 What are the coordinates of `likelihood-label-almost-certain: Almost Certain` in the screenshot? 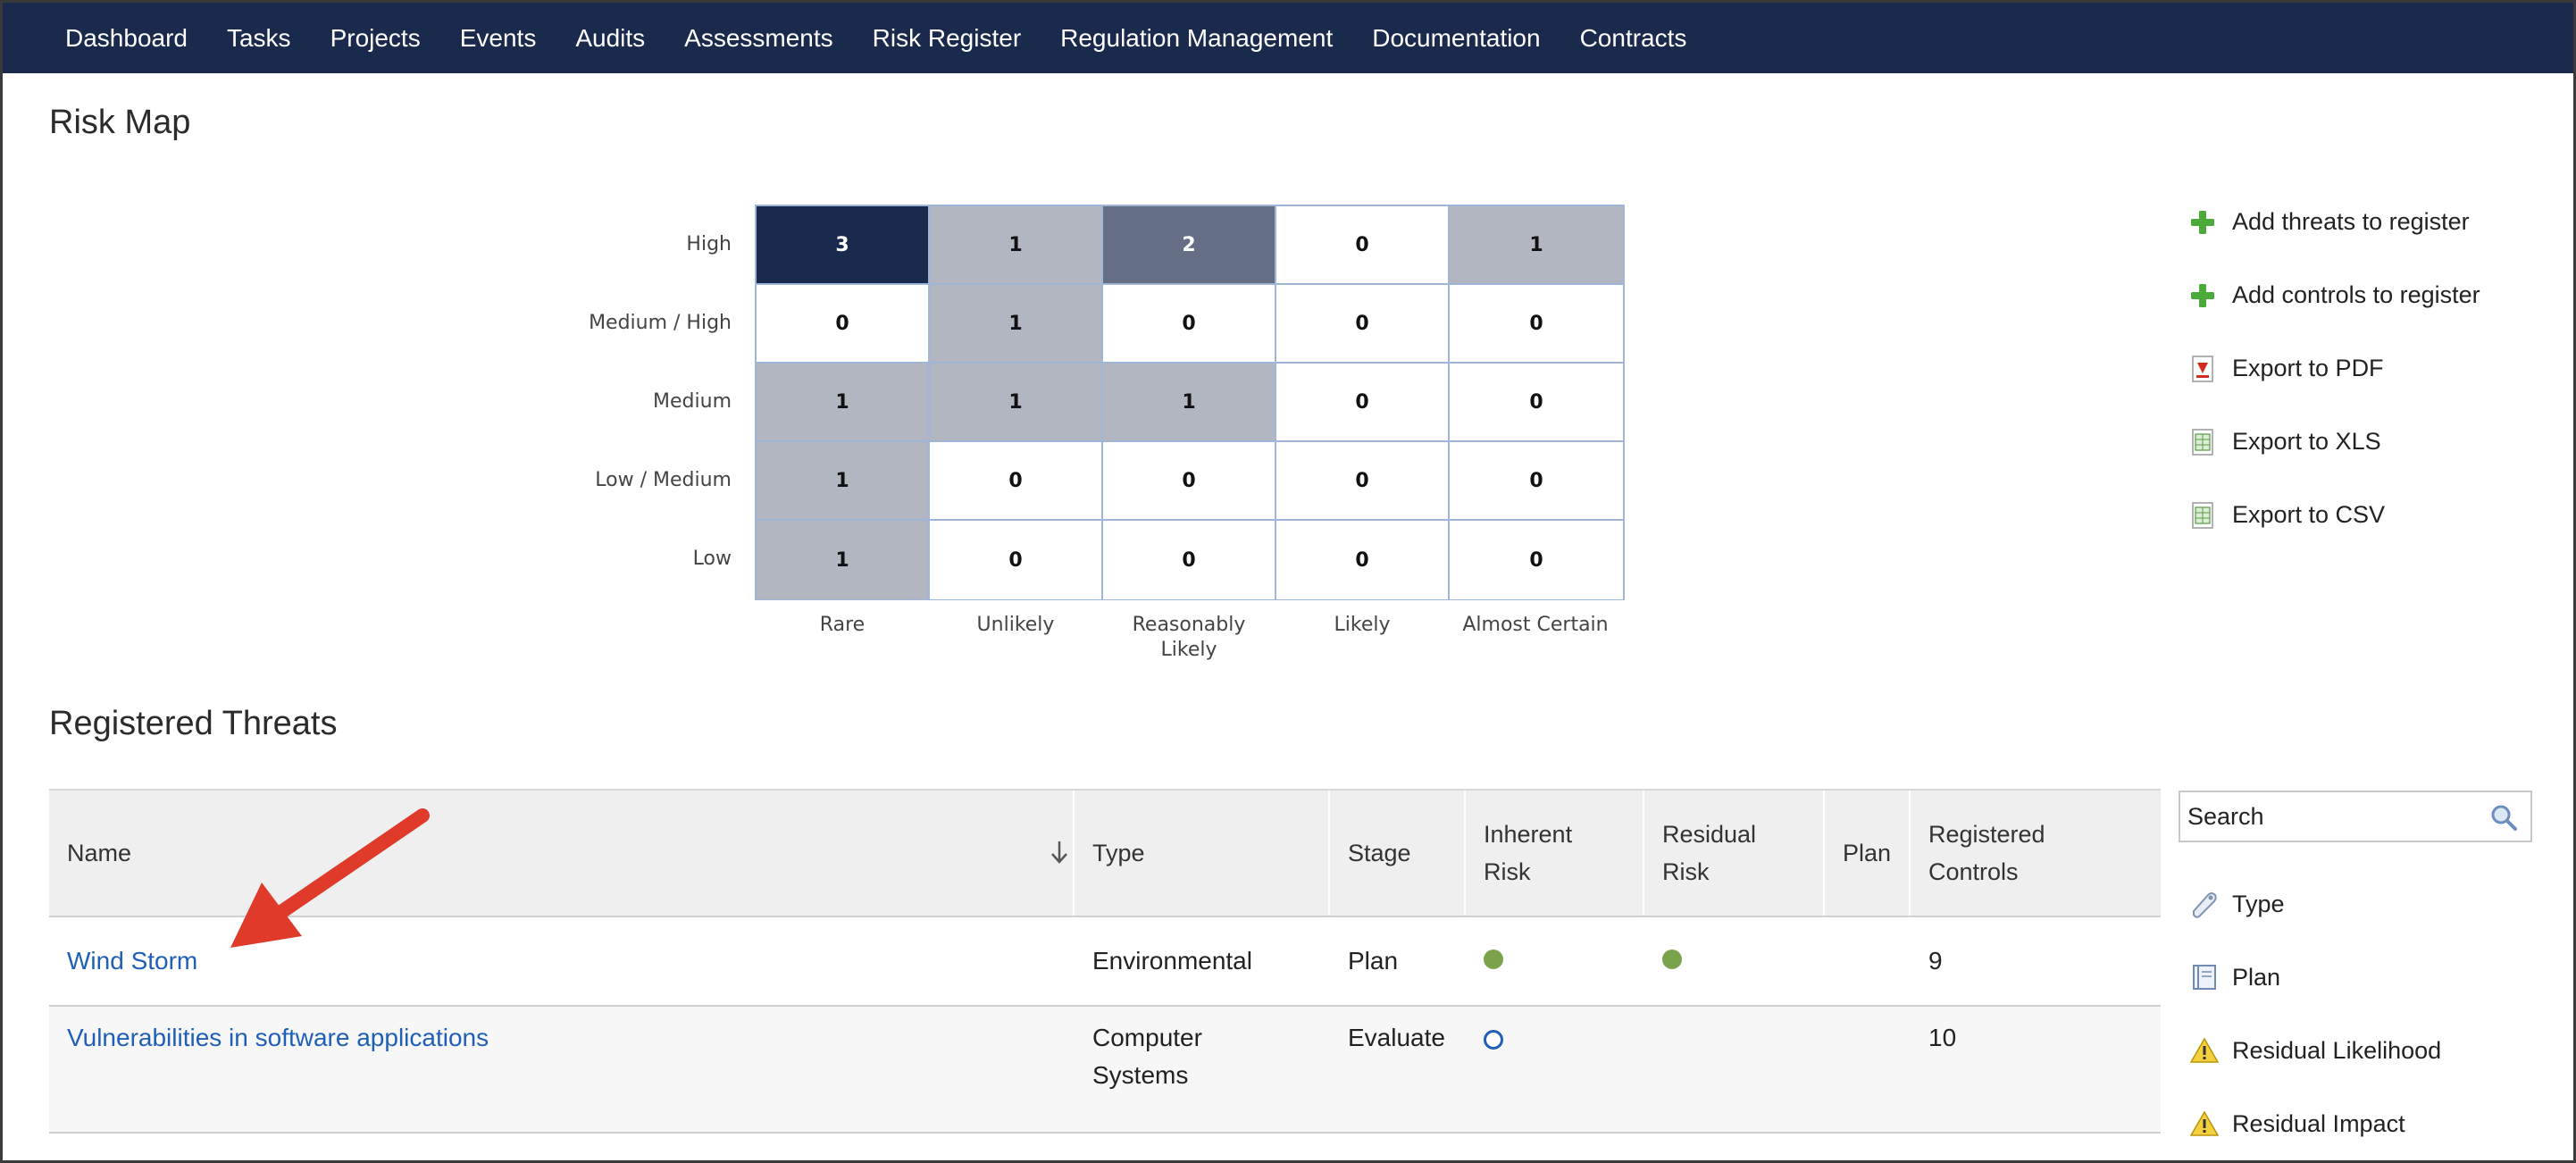 It's located at (1536, 625).